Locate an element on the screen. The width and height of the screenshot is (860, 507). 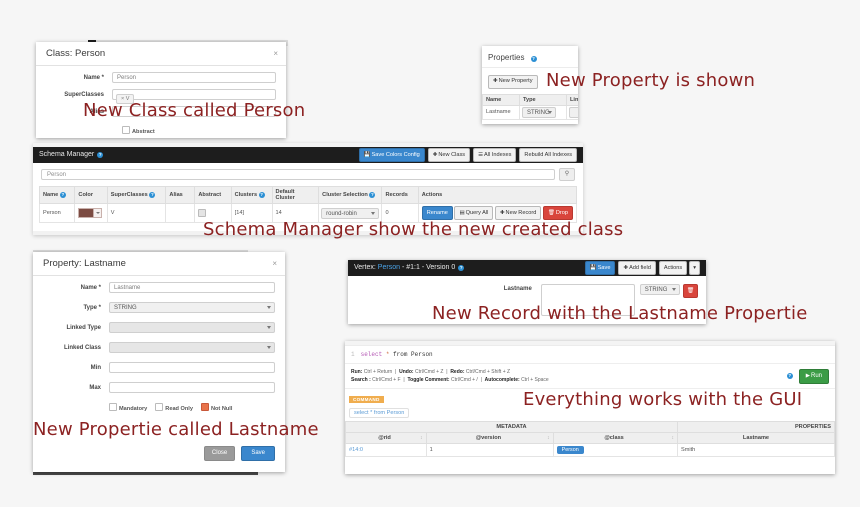
search-input: Person is located at coordinates (298, 174).